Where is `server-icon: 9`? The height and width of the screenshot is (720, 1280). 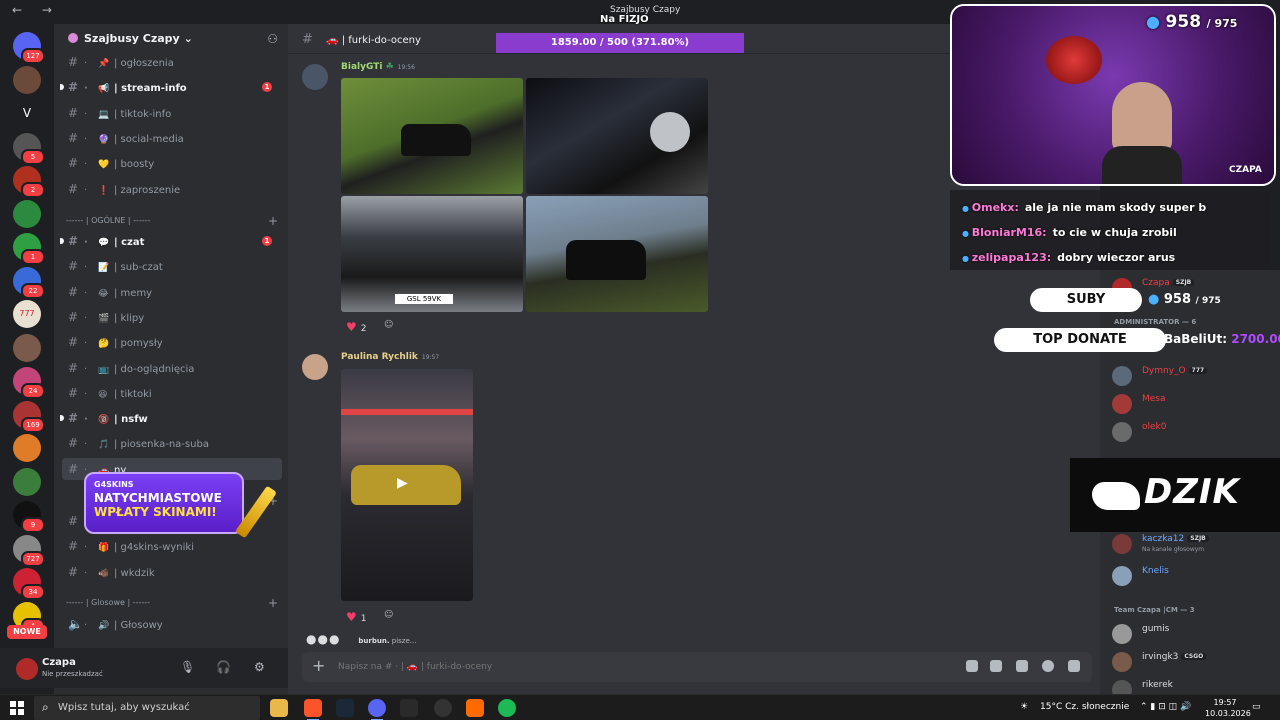
server-icon: 9 is located at coordinates (29, 517).